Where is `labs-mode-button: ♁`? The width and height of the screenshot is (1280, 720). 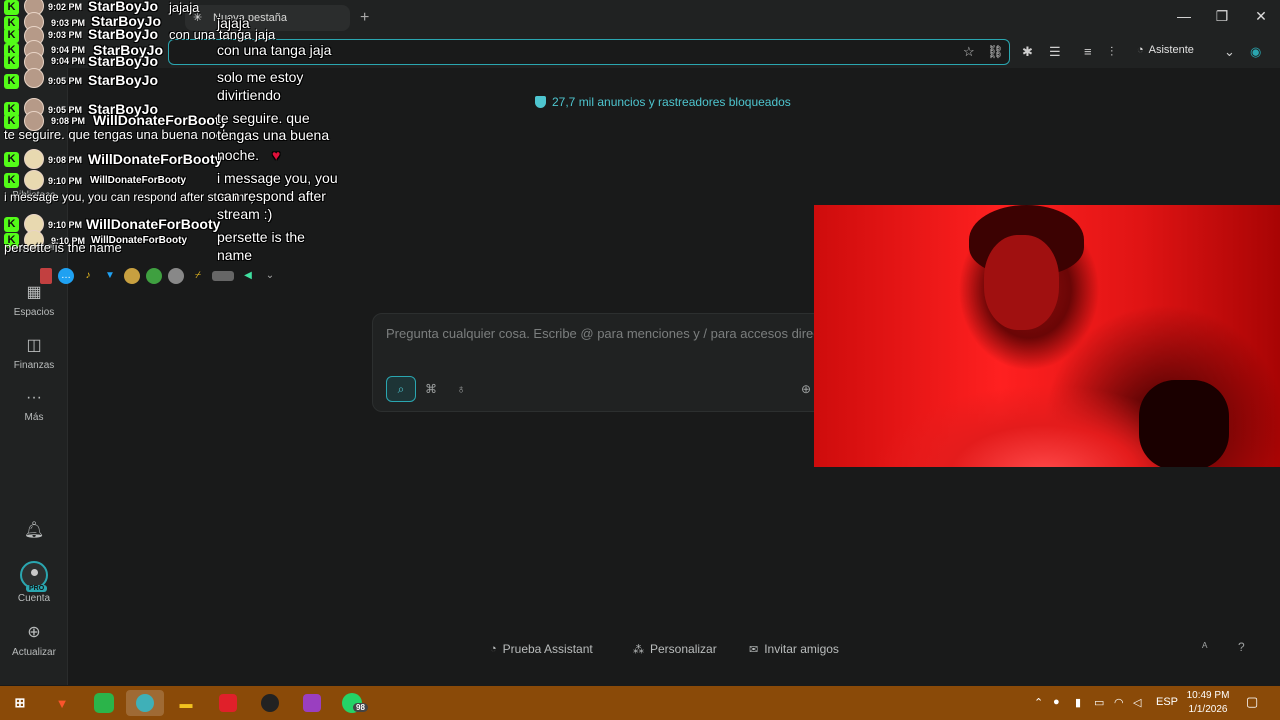 labs-mode-button: ♁ is located at coordinates (461, 389).